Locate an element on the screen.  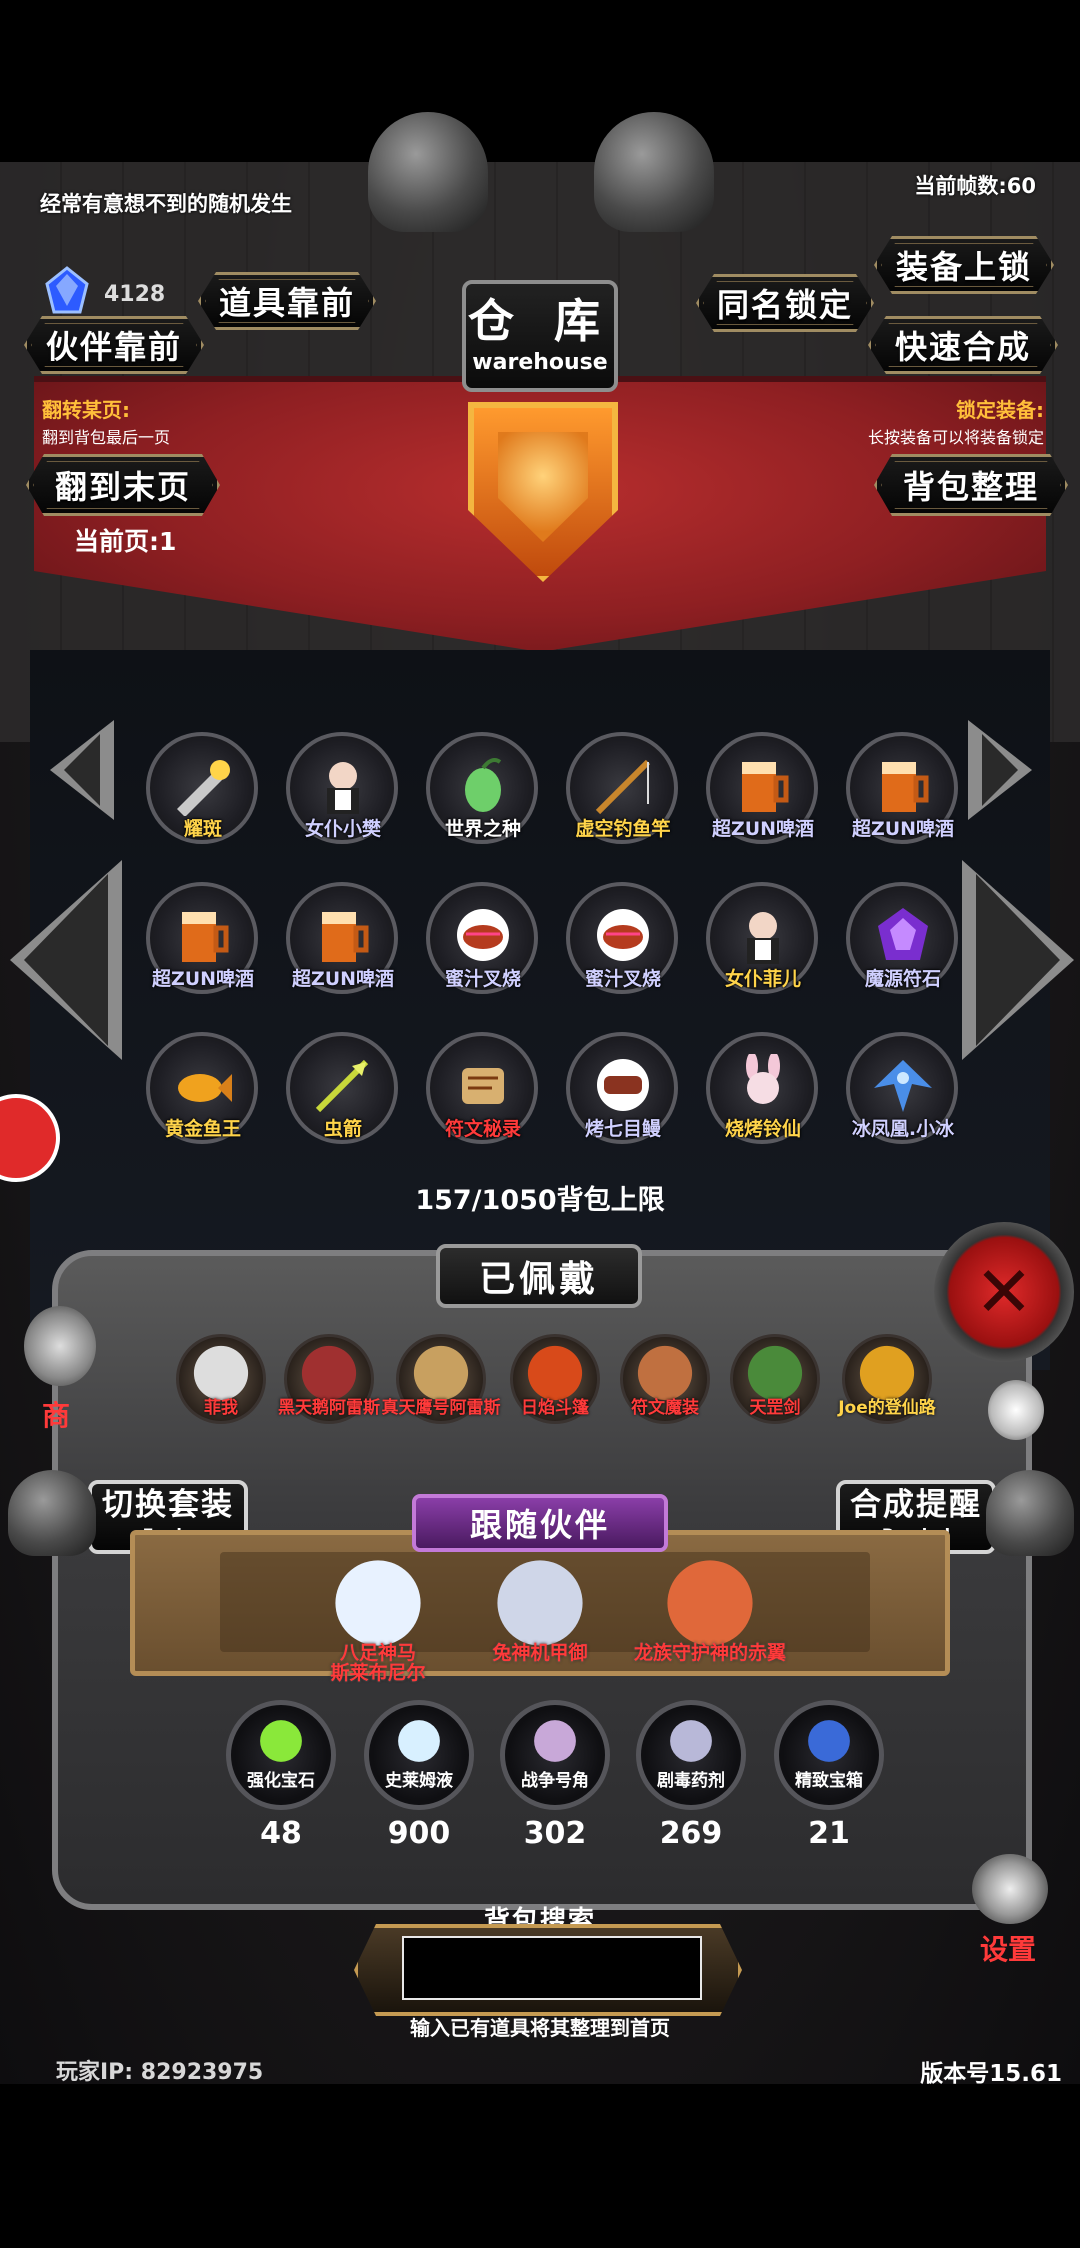
item-name: 世界之种 is located at coordinates (482, 829).